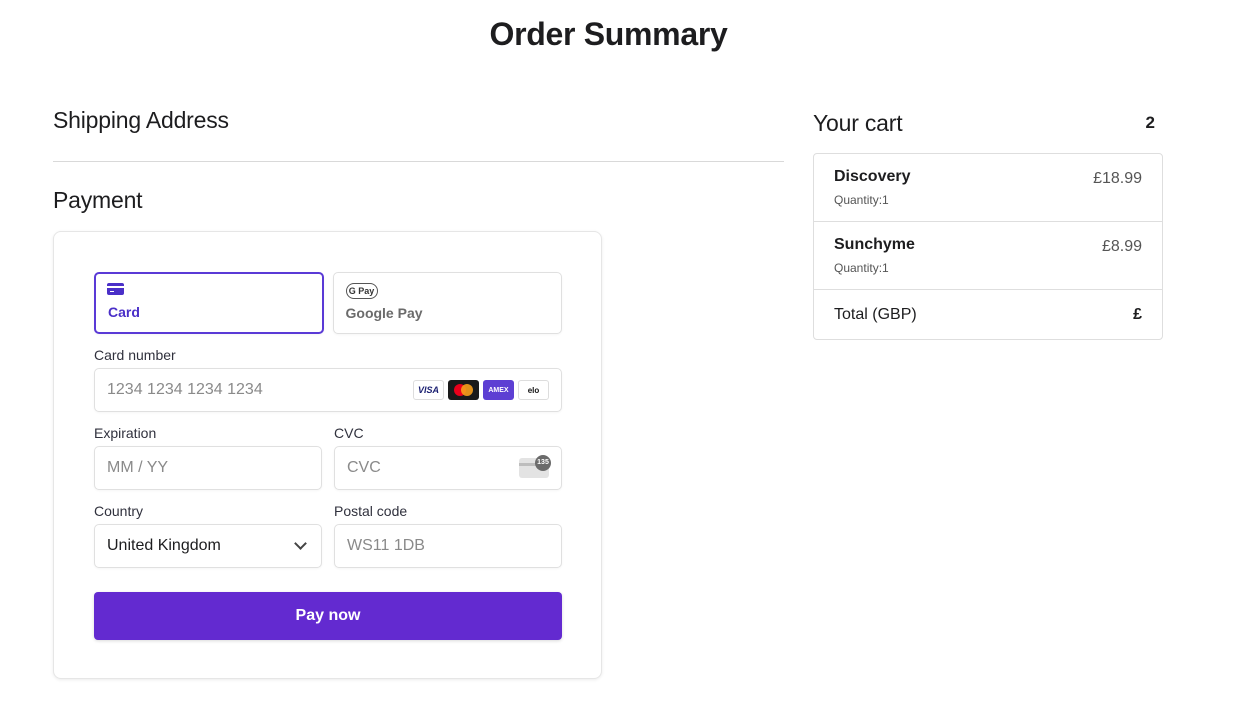 This screenshot has height=702, width=1243. Describe the element at coordinates (371, 511) in the screenshot. I see `postal-code-label: Postal code` at that location.